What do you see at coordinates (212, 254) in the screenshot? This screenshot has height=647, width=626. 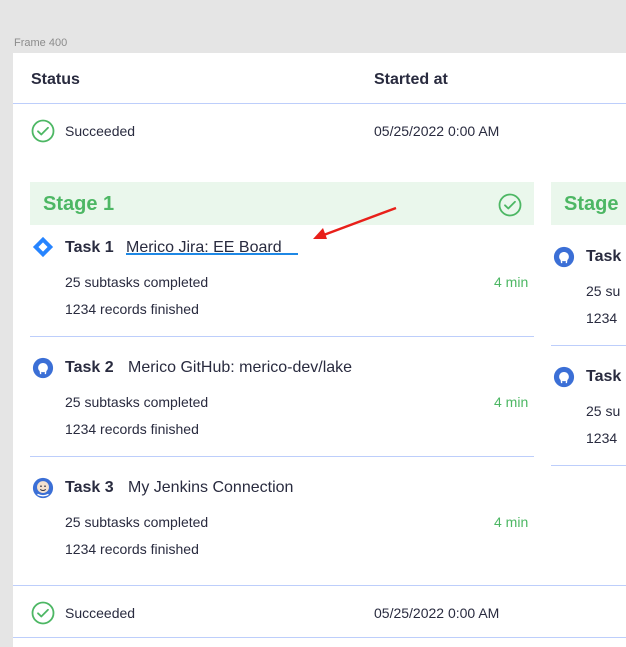 I see `annotation-underline` at bounding box center [212, 254].